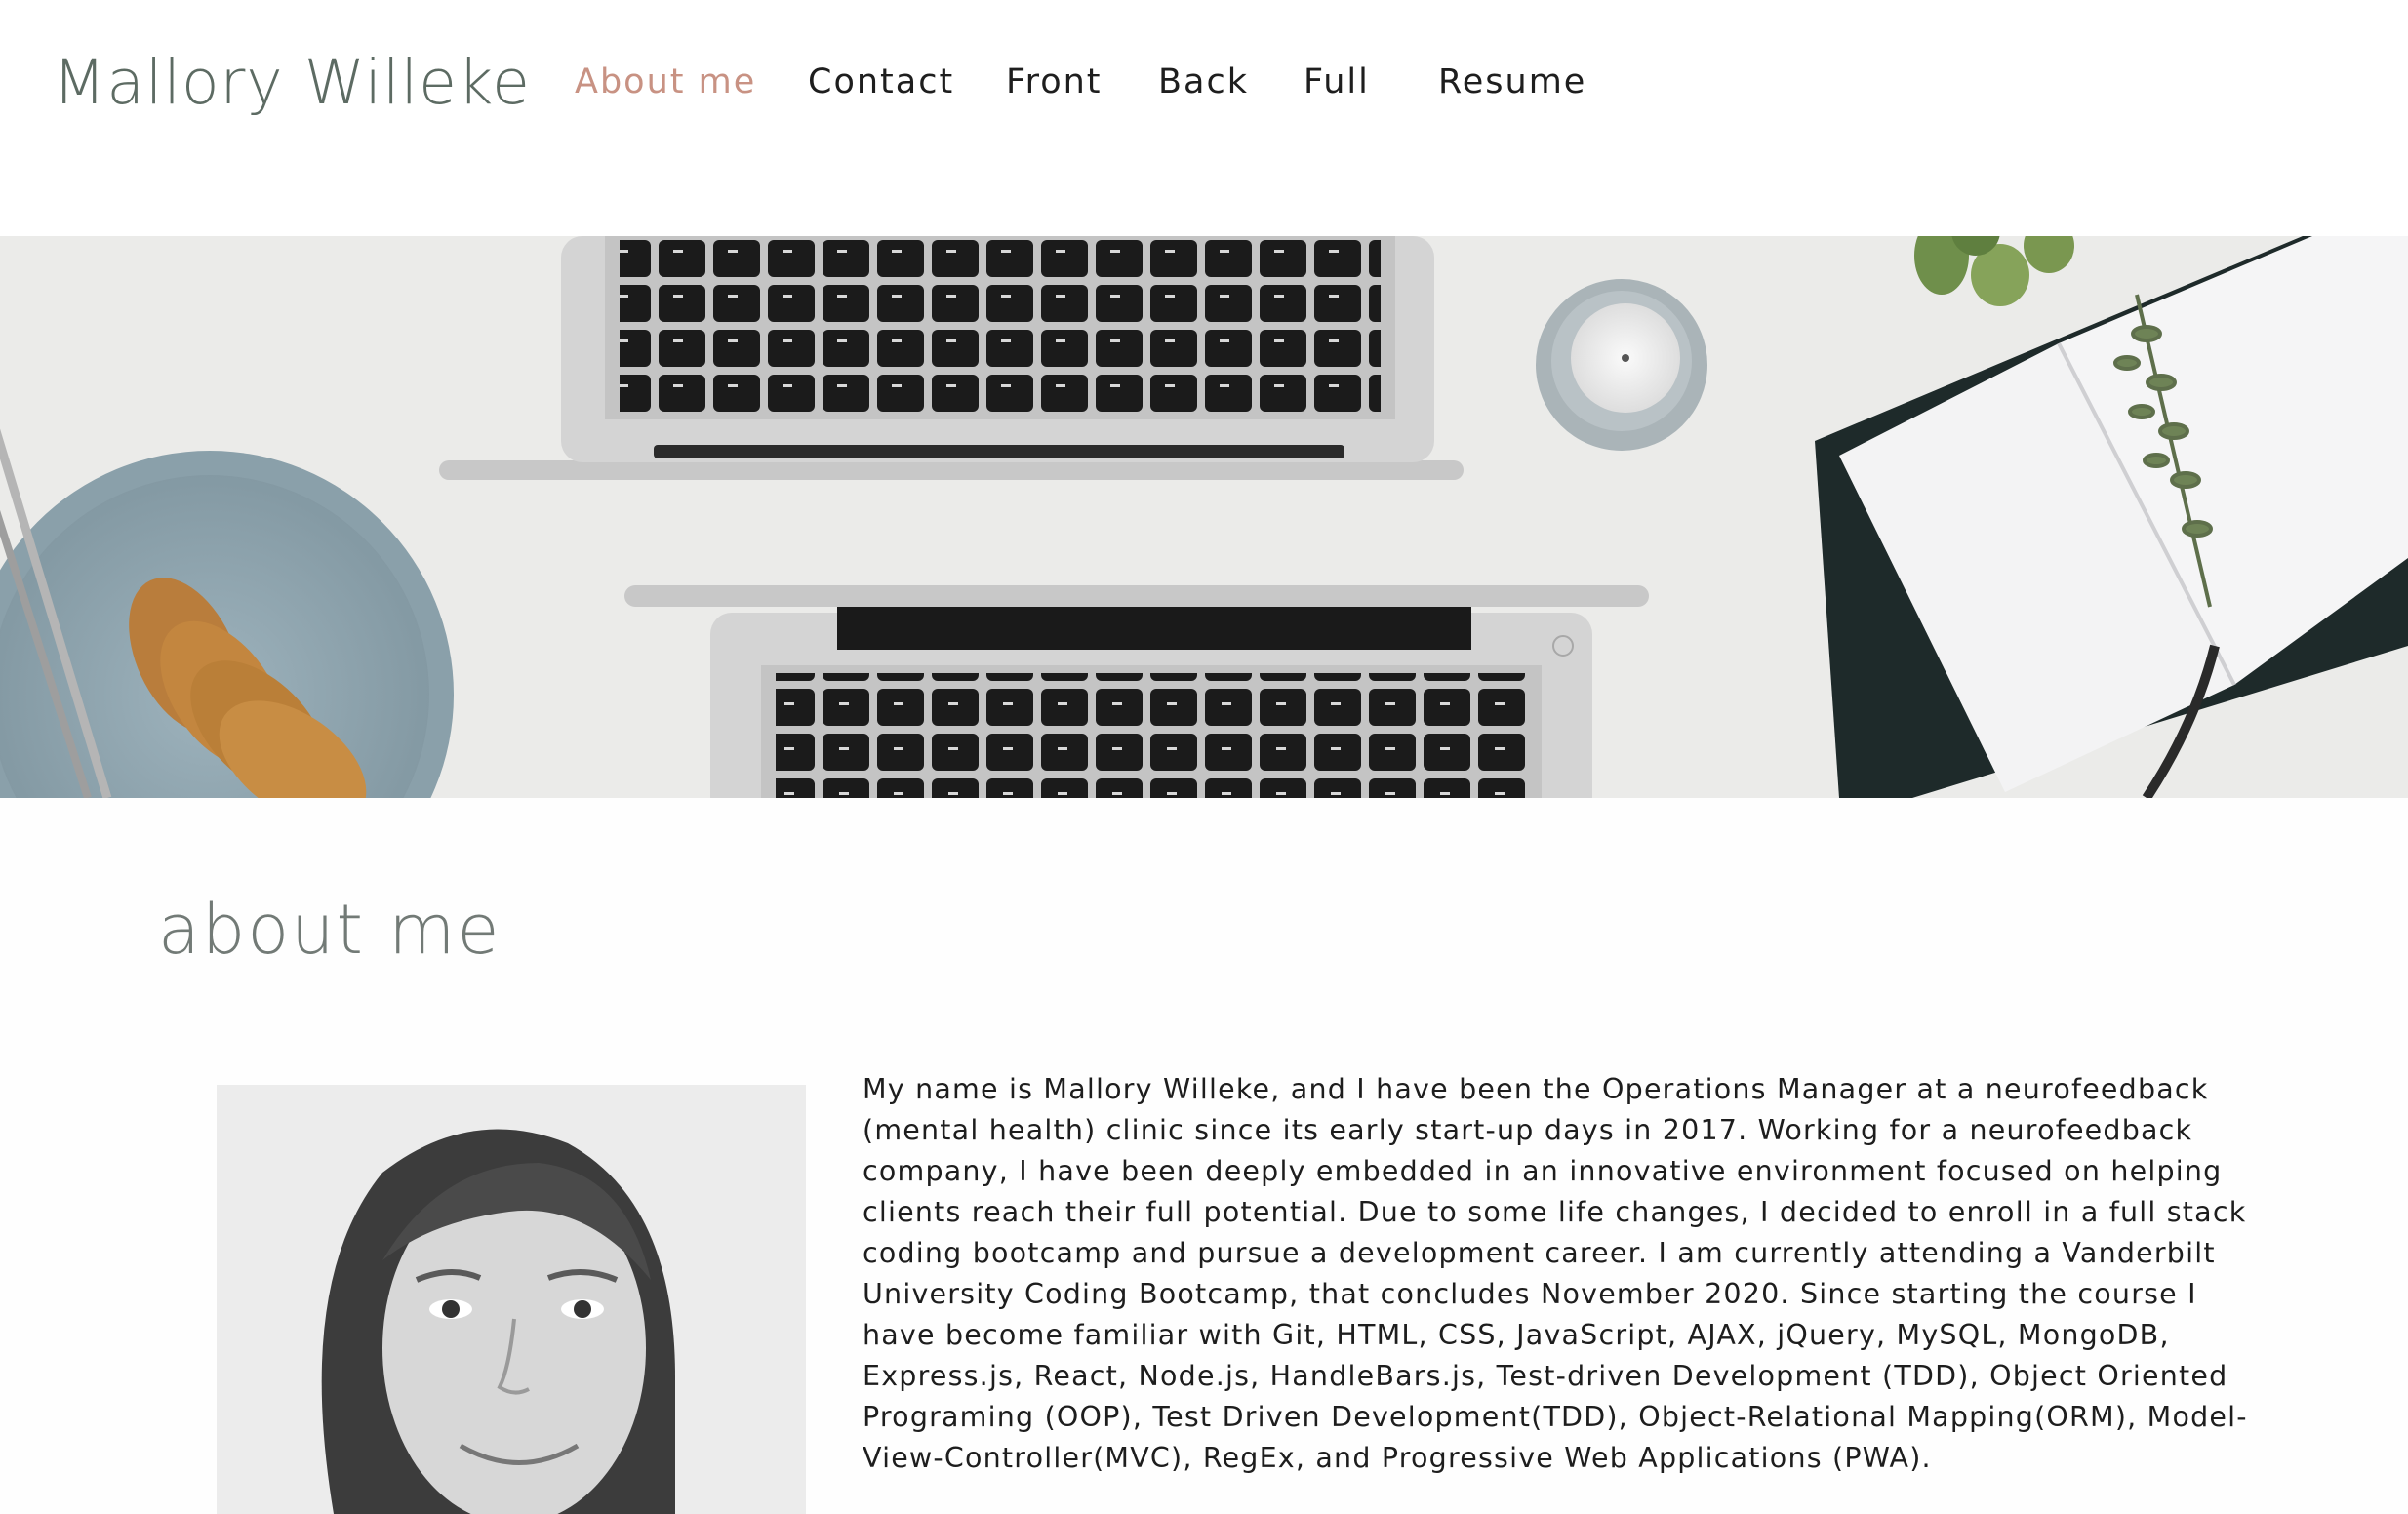  What do you see at coordinates (1512, 81) in the screenshot?
I see `nav-link-resume: Resume` at bounding box center [1512, 81].